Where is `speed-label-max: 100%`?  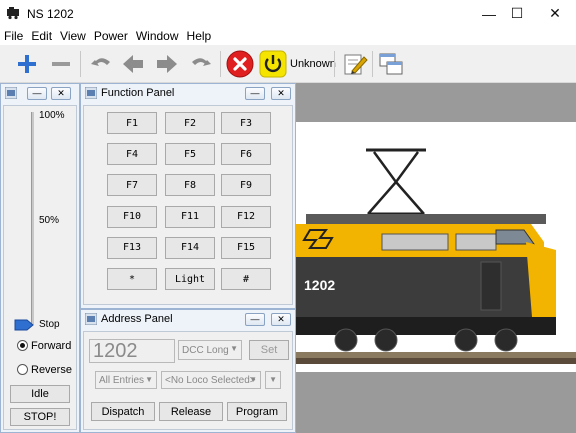 speed-label-max: 100% is located at coordinates (52, 115).